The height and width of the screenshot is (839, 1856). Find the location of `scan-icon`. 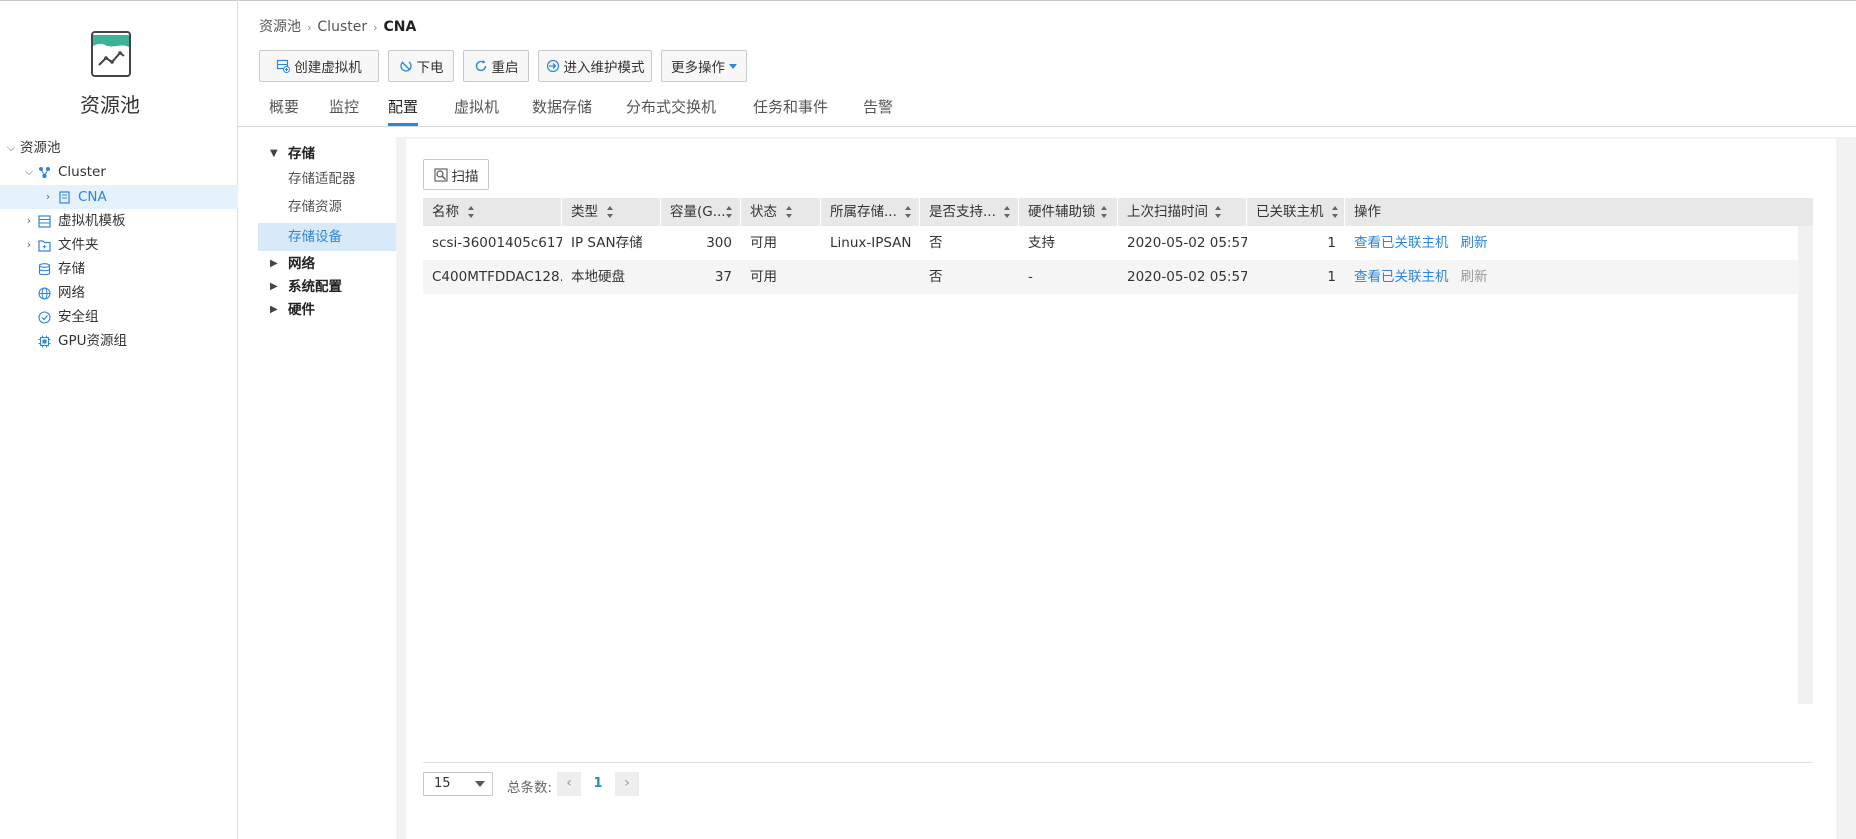

scan-icon is located at coordinates (440, 174).